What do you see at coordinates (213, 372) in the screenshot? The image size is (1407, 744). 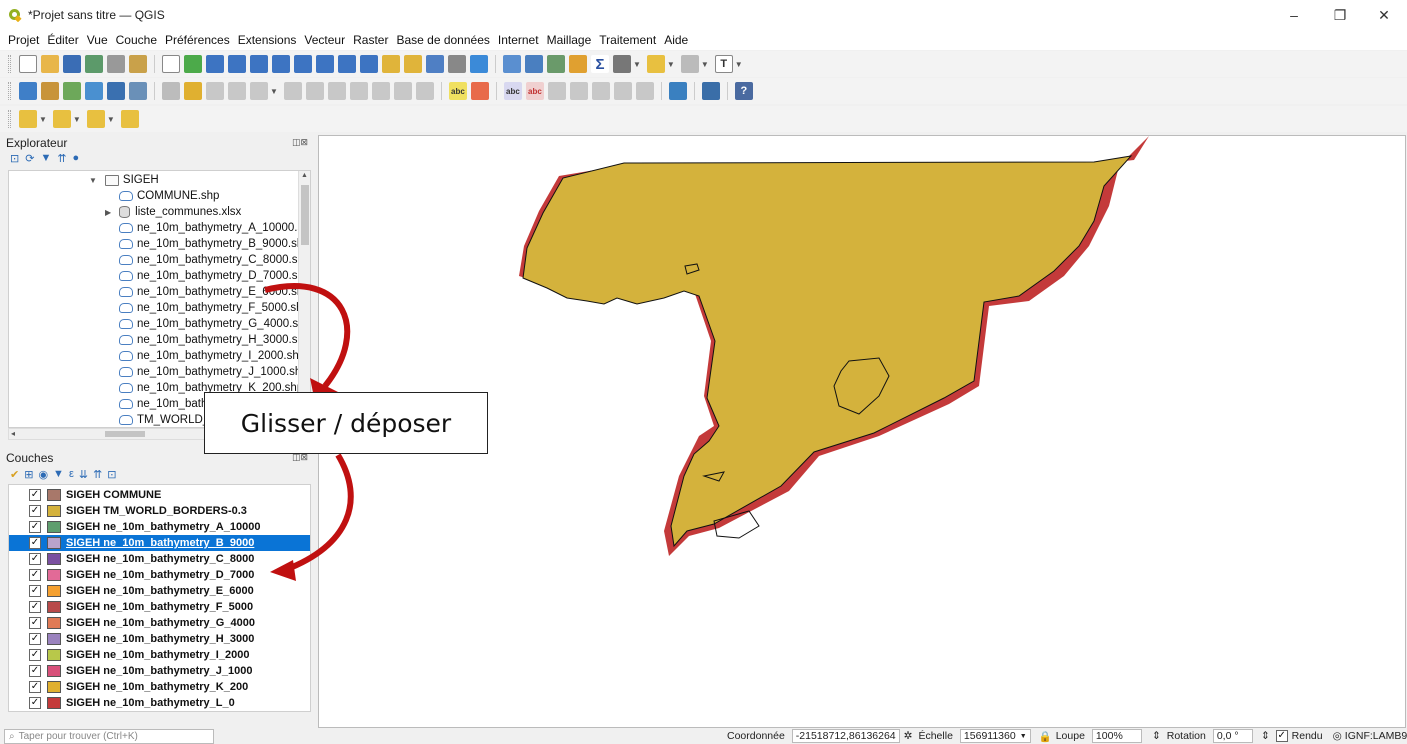 I see `tree-item: ne_10m_bathymetry_J_1000.shp` at bounding box center [213, 372].